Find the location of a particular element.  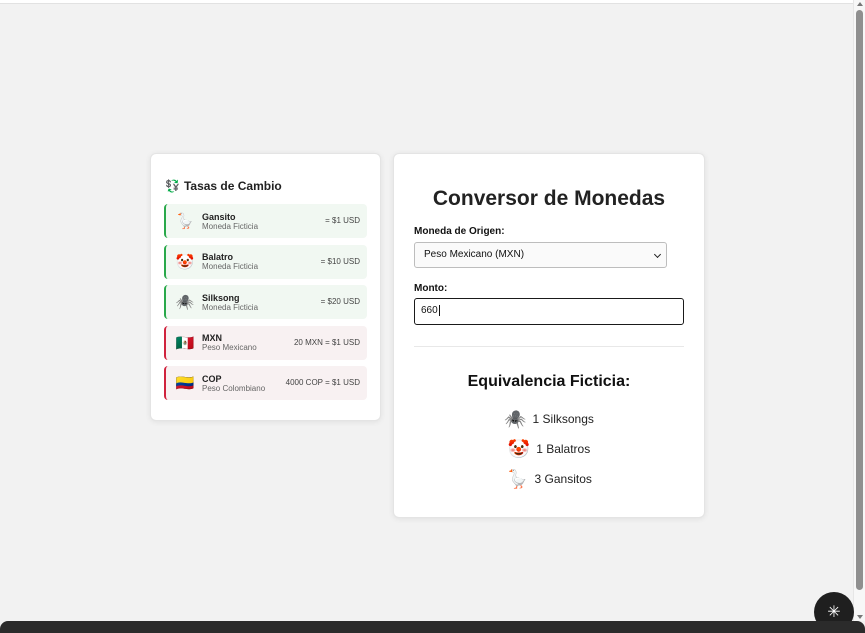

rate-value: = $1 USD is located at coordinates (342, 220).